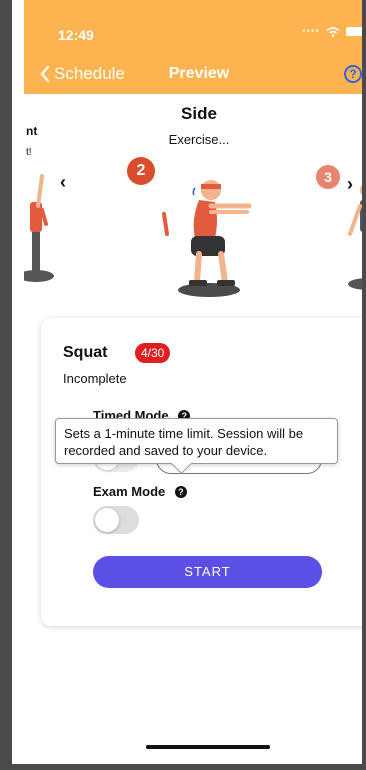 The width and height of the screenshot is (366, 770). Describe the element at coordinates (85, 352) in the screenshot. I see `exercise-name: Squat` at that location.